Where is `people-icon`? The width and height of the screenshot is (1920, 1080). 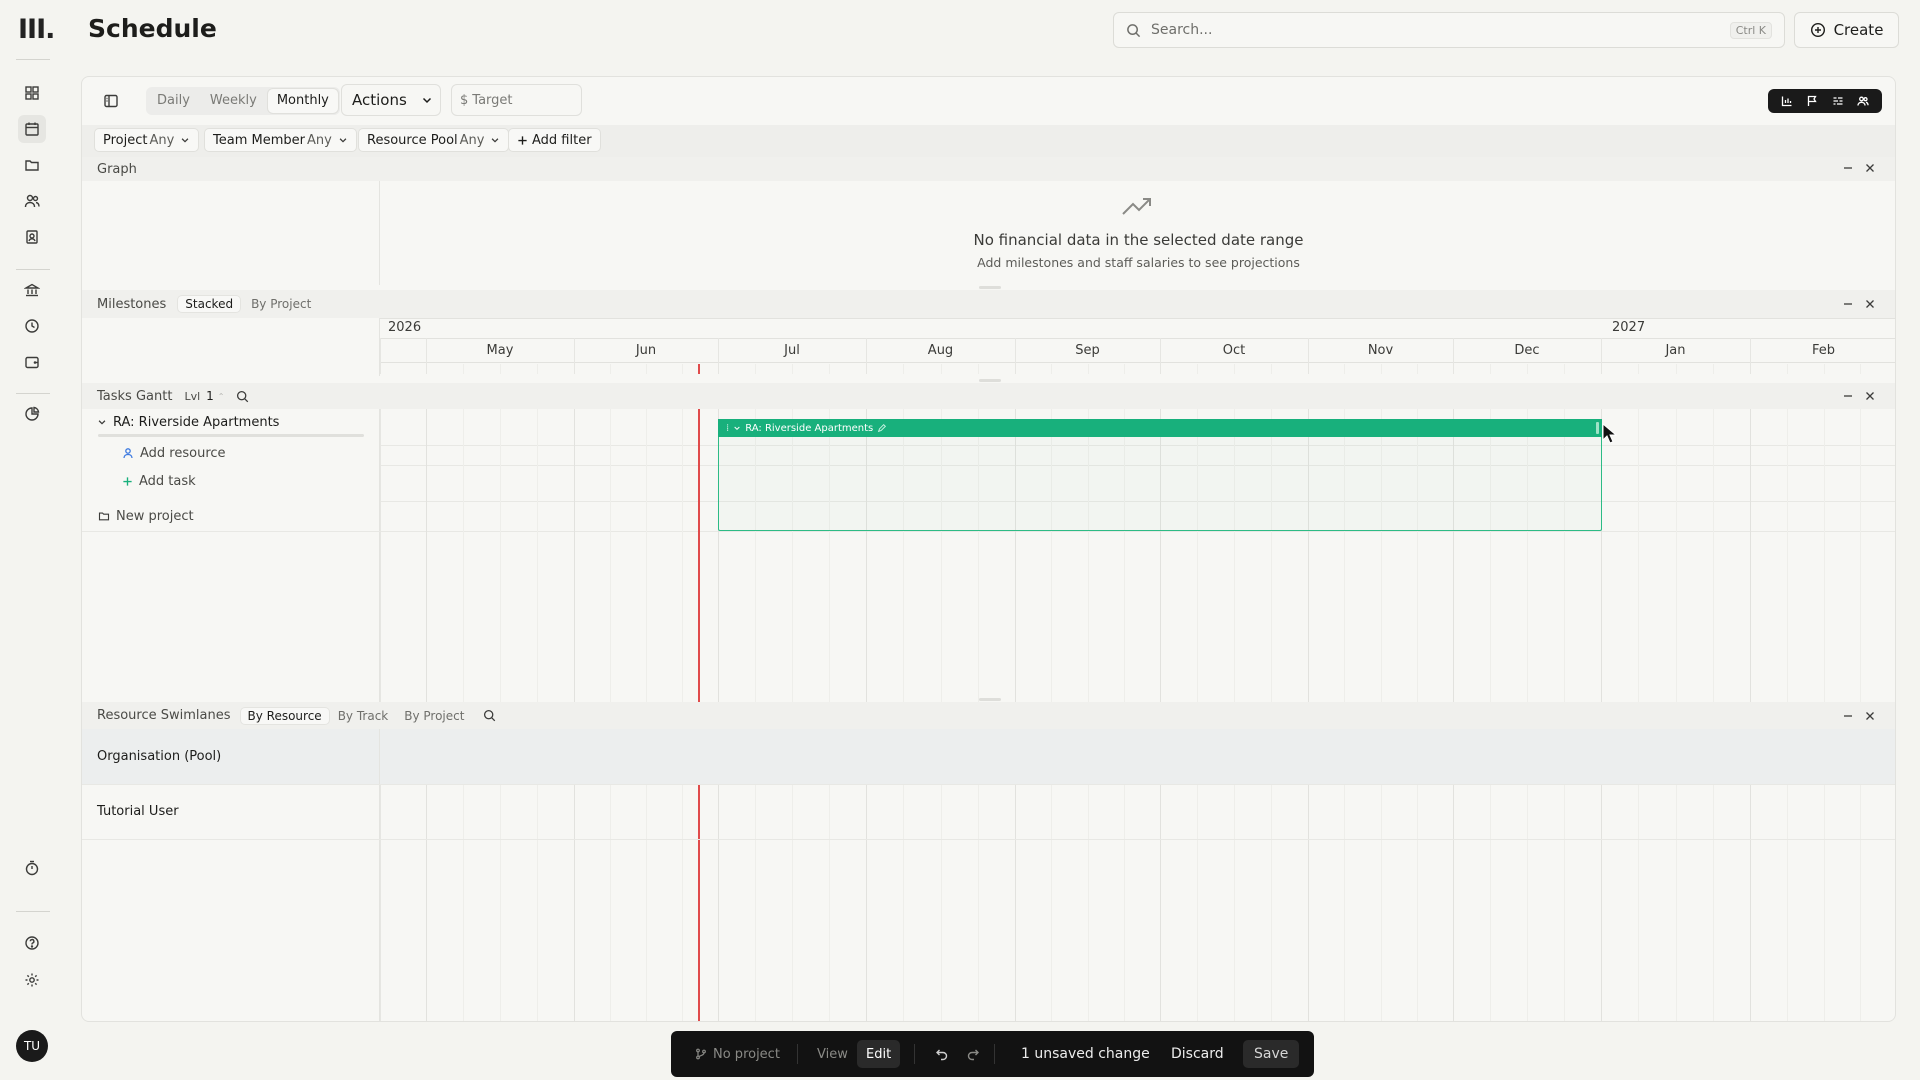 people-icon is located at coordinates (1863, 101).